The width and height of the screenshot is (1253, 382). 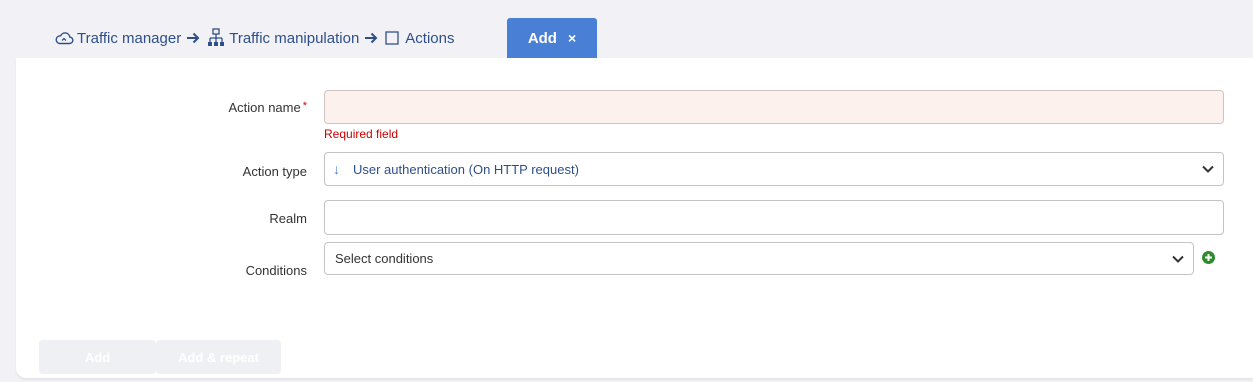 What do you see at coordinates (274, 171) in the screenshot?
I see `action-type-label: Action type` at bounding box center [274, 171].